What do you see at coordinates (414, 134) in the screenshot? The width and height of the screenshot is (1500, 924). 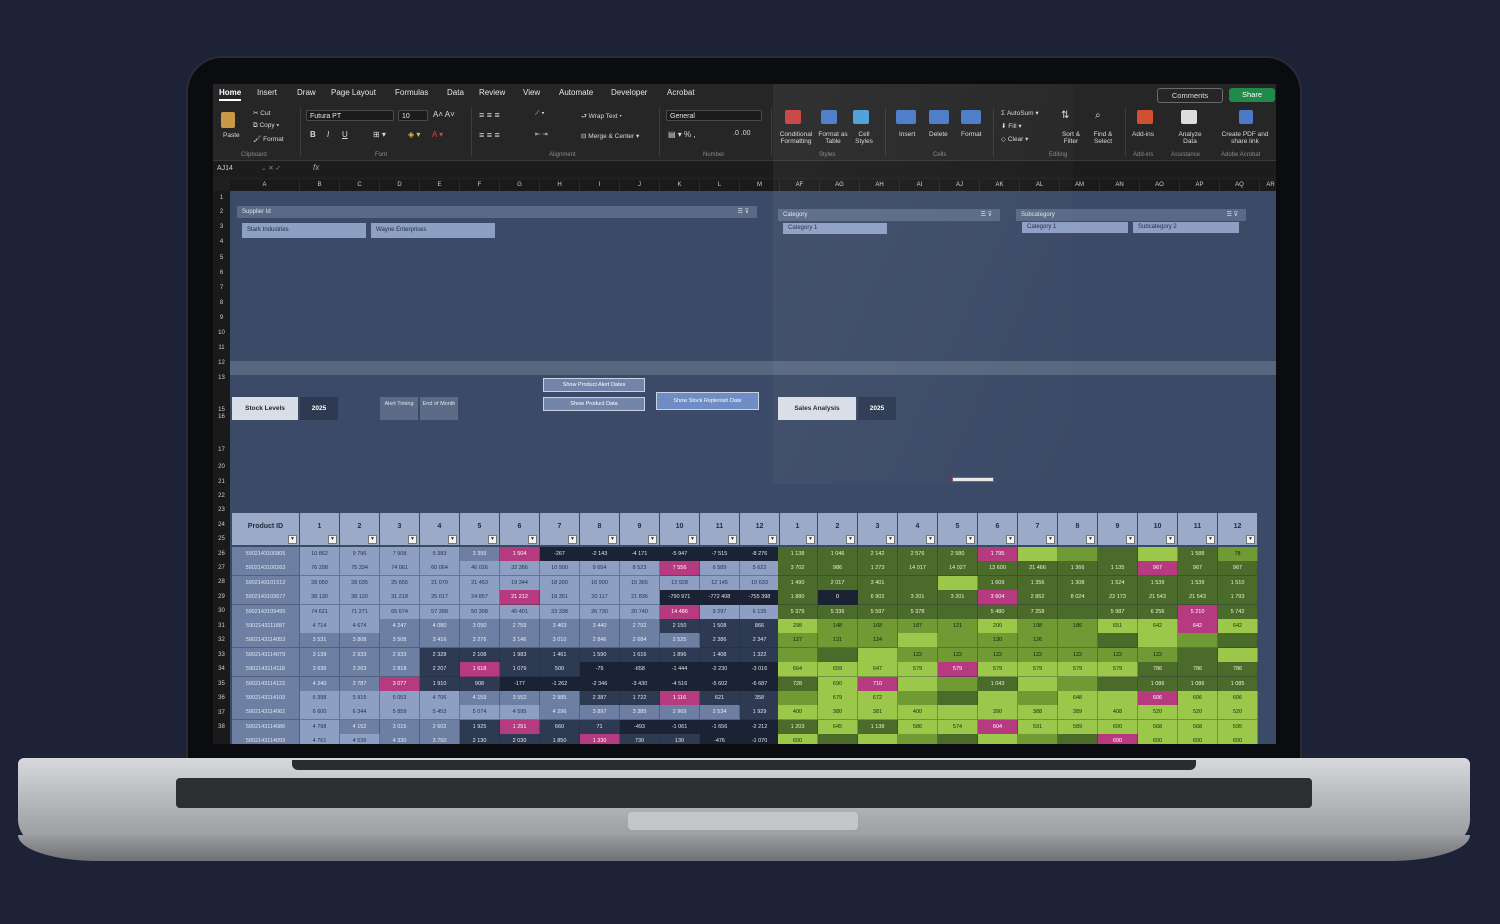 I see `fill-color-button: ◈ ▾` at bounding box center [414, 134].